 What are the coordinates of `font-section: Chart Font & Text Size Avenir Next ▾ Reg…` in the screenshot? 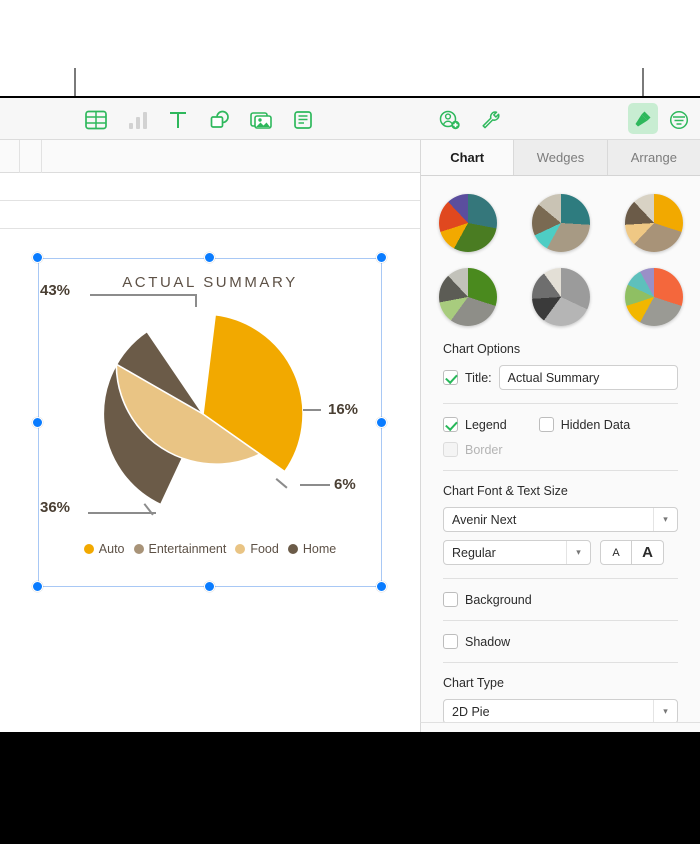 It's located at (560, 524).